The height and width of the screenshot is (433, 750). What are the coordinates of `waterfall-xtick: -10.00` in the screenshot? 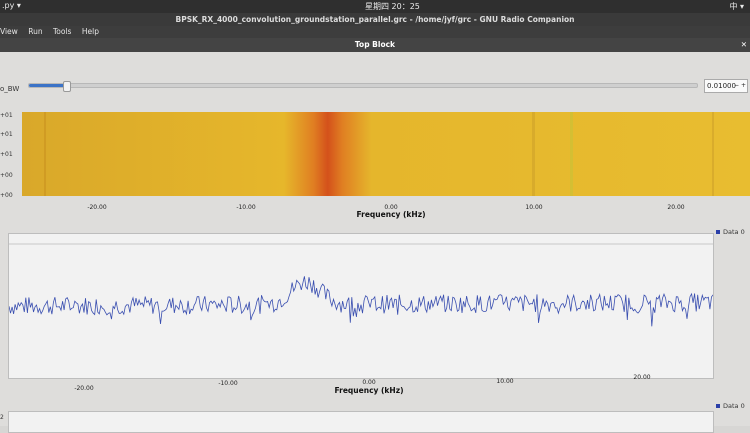 It's located at (246, 207).